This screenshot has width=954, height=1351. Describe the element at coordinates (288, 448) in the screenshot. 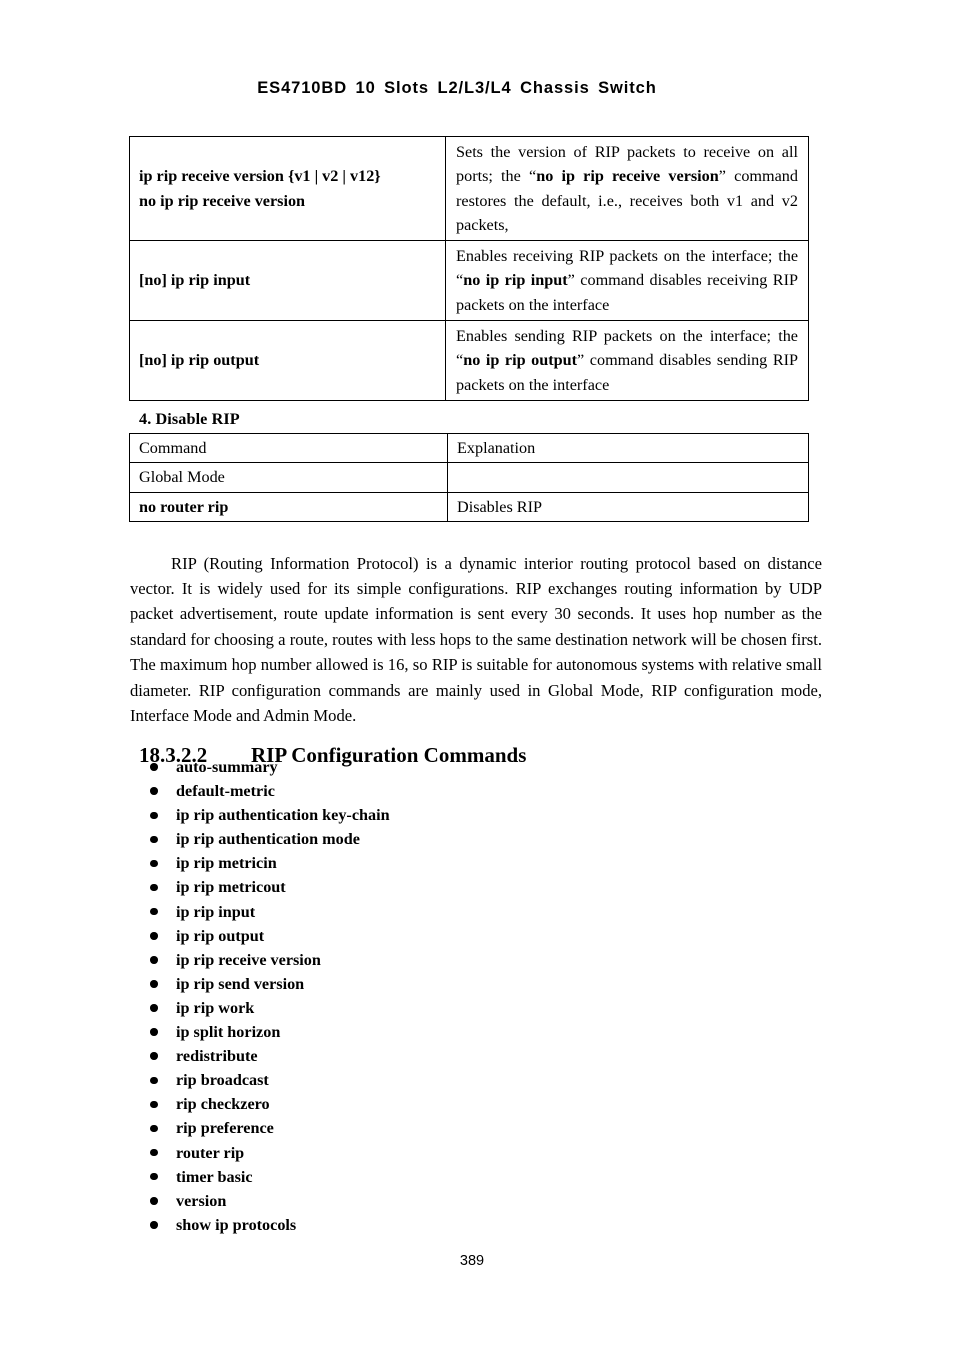

I see `column-header-command: Command` at that location.